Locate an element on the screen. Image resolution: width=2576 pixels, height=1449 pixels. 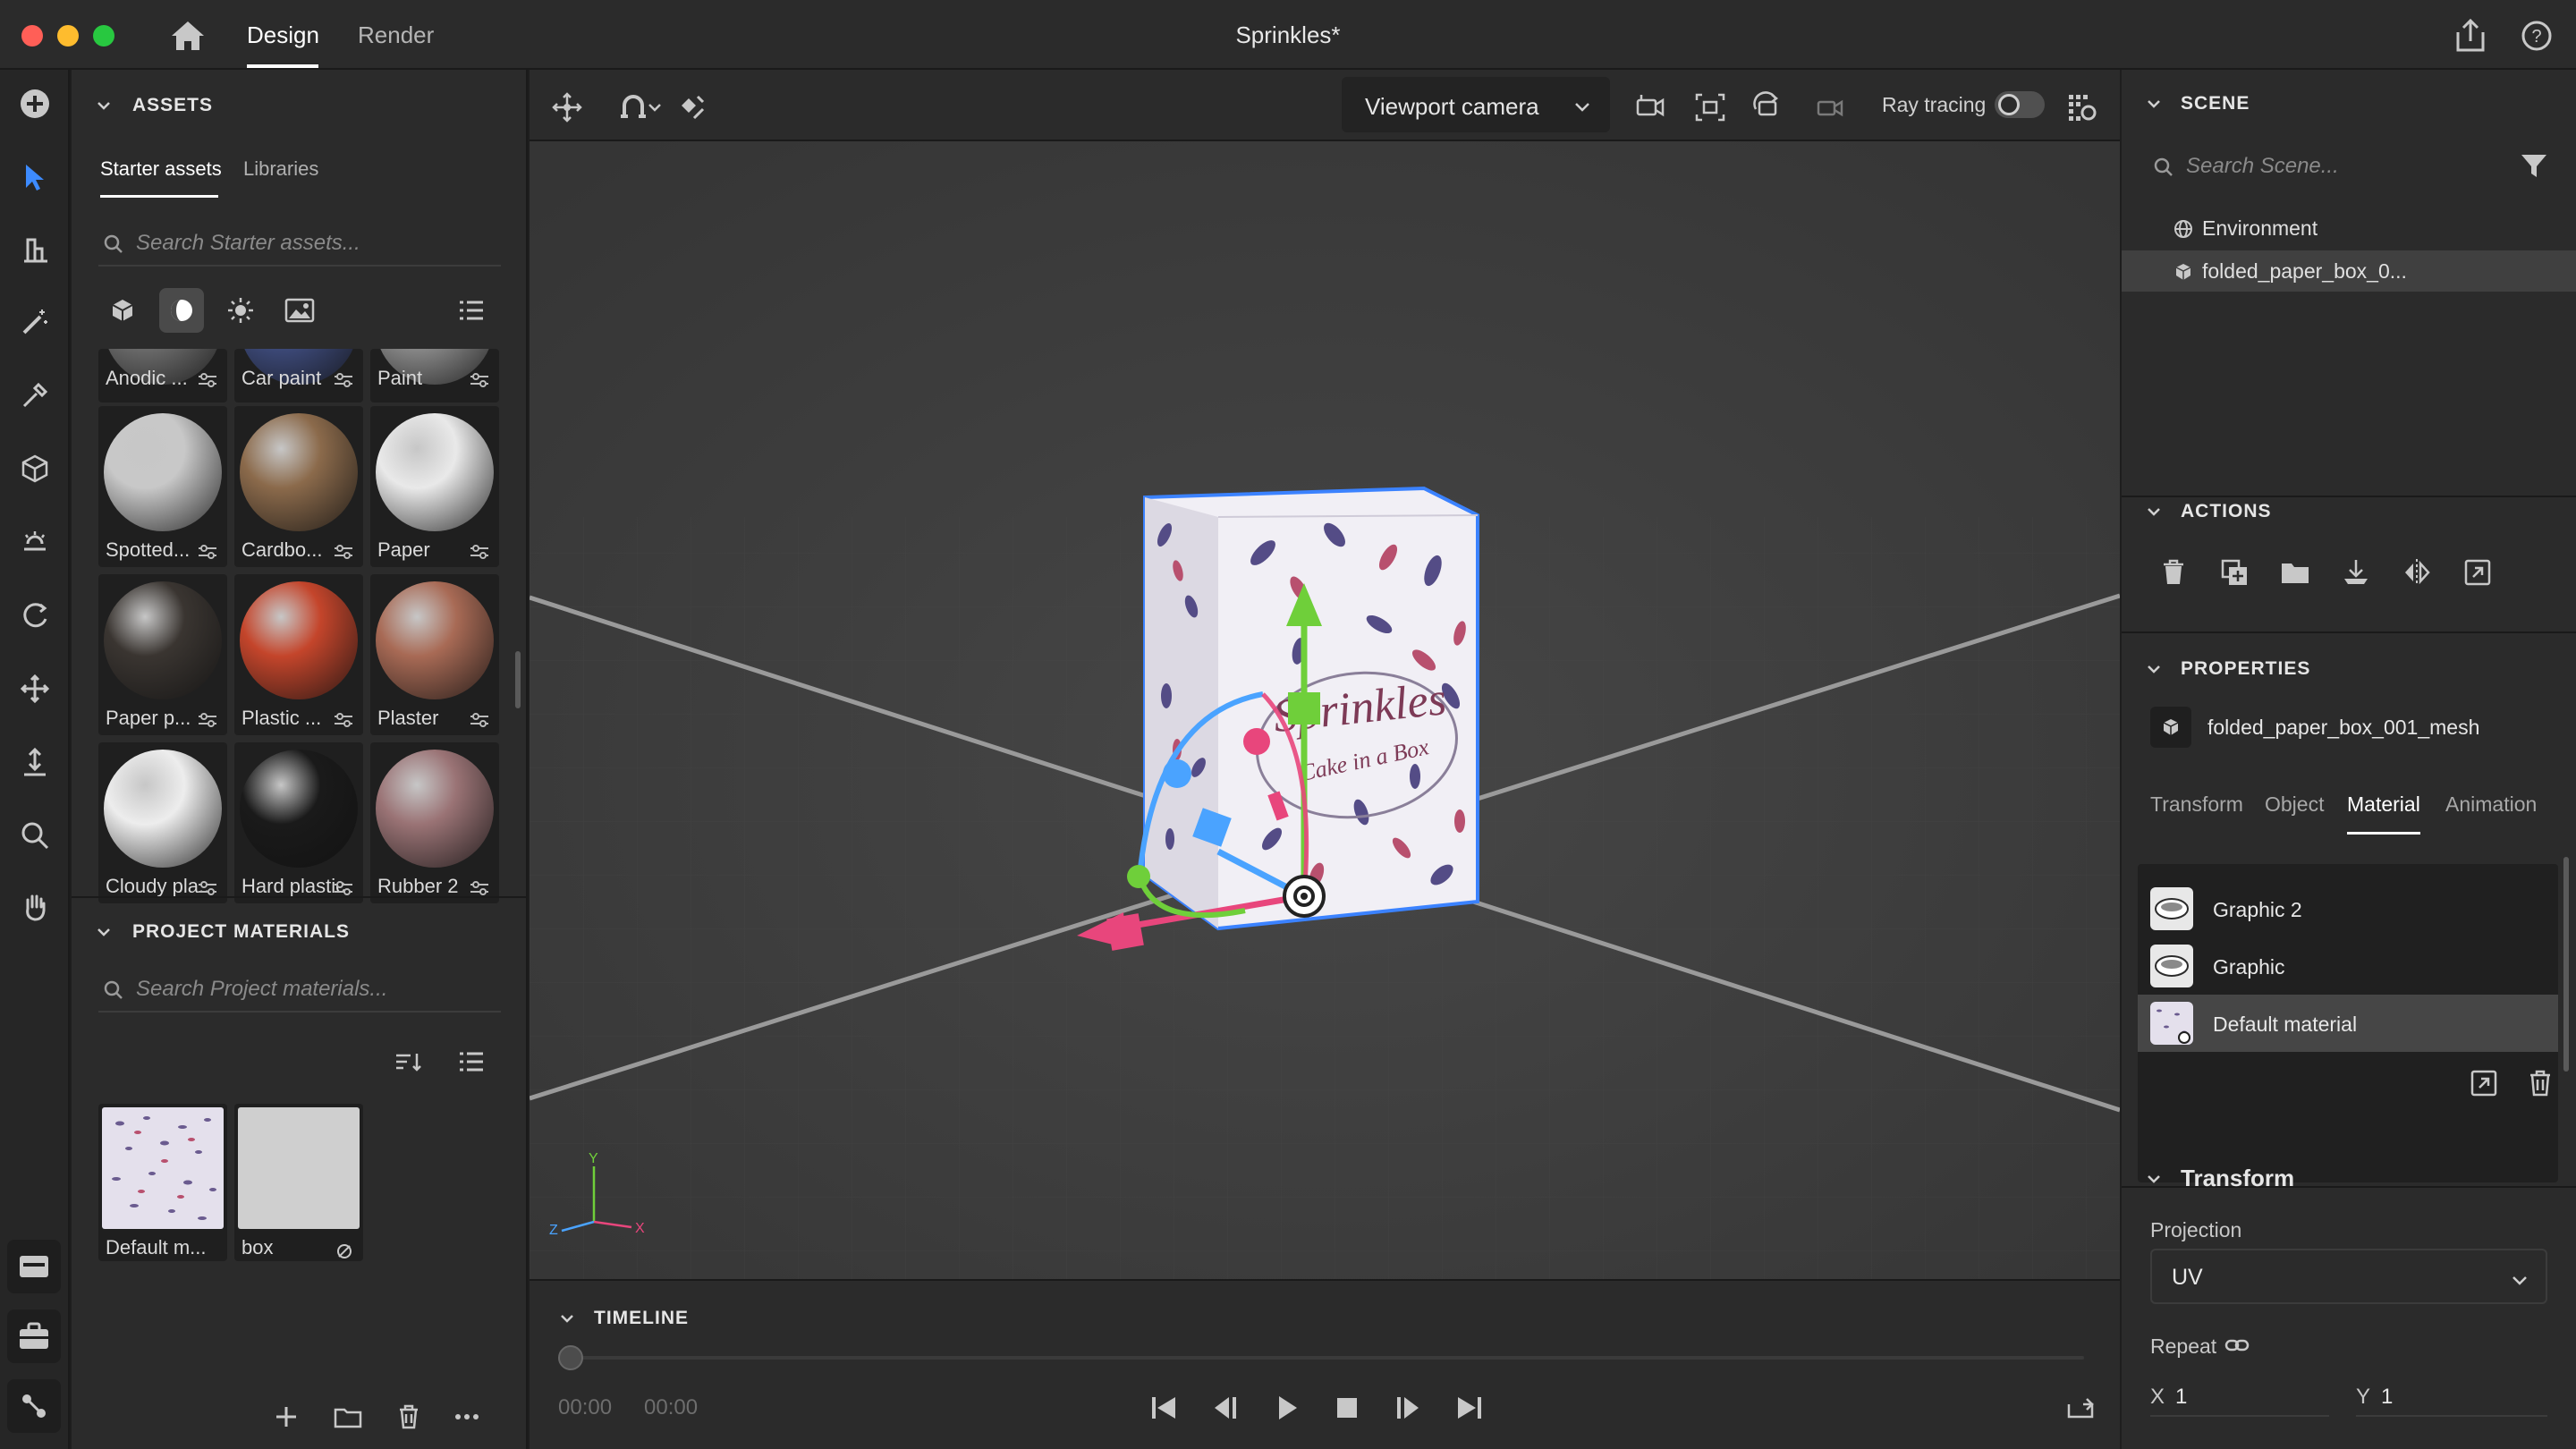
properties-scrollbar is located at coordinates (2566, 964).